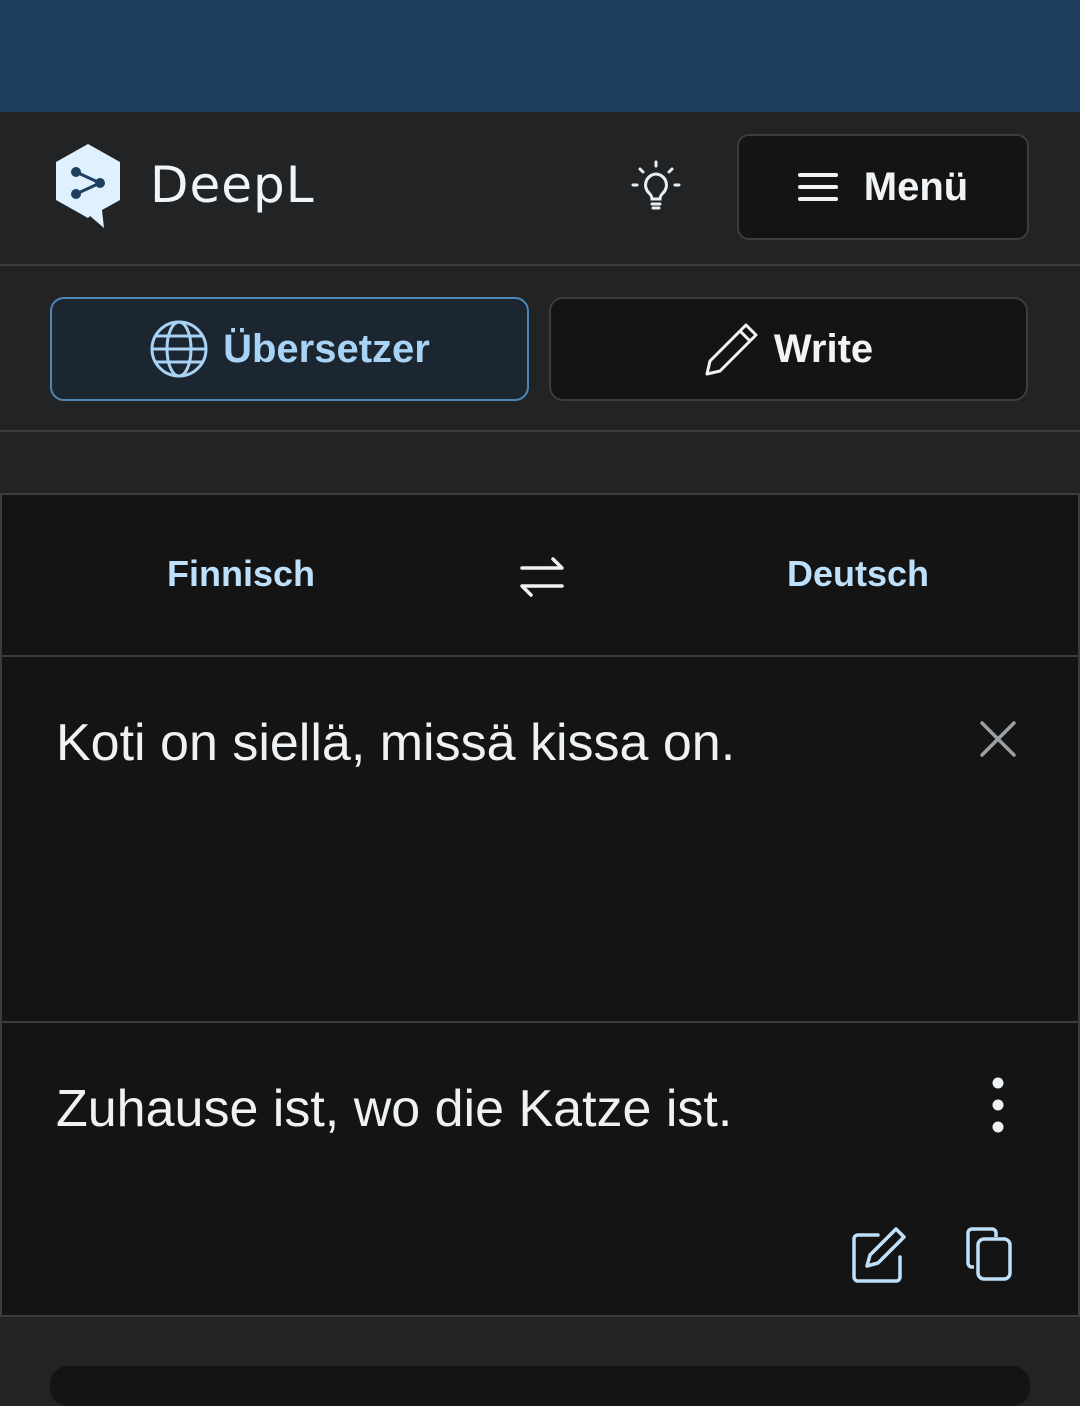  Describe the element at coordinates (656, 186) in the screenshot. I see `lightbulb-icon` at that location.